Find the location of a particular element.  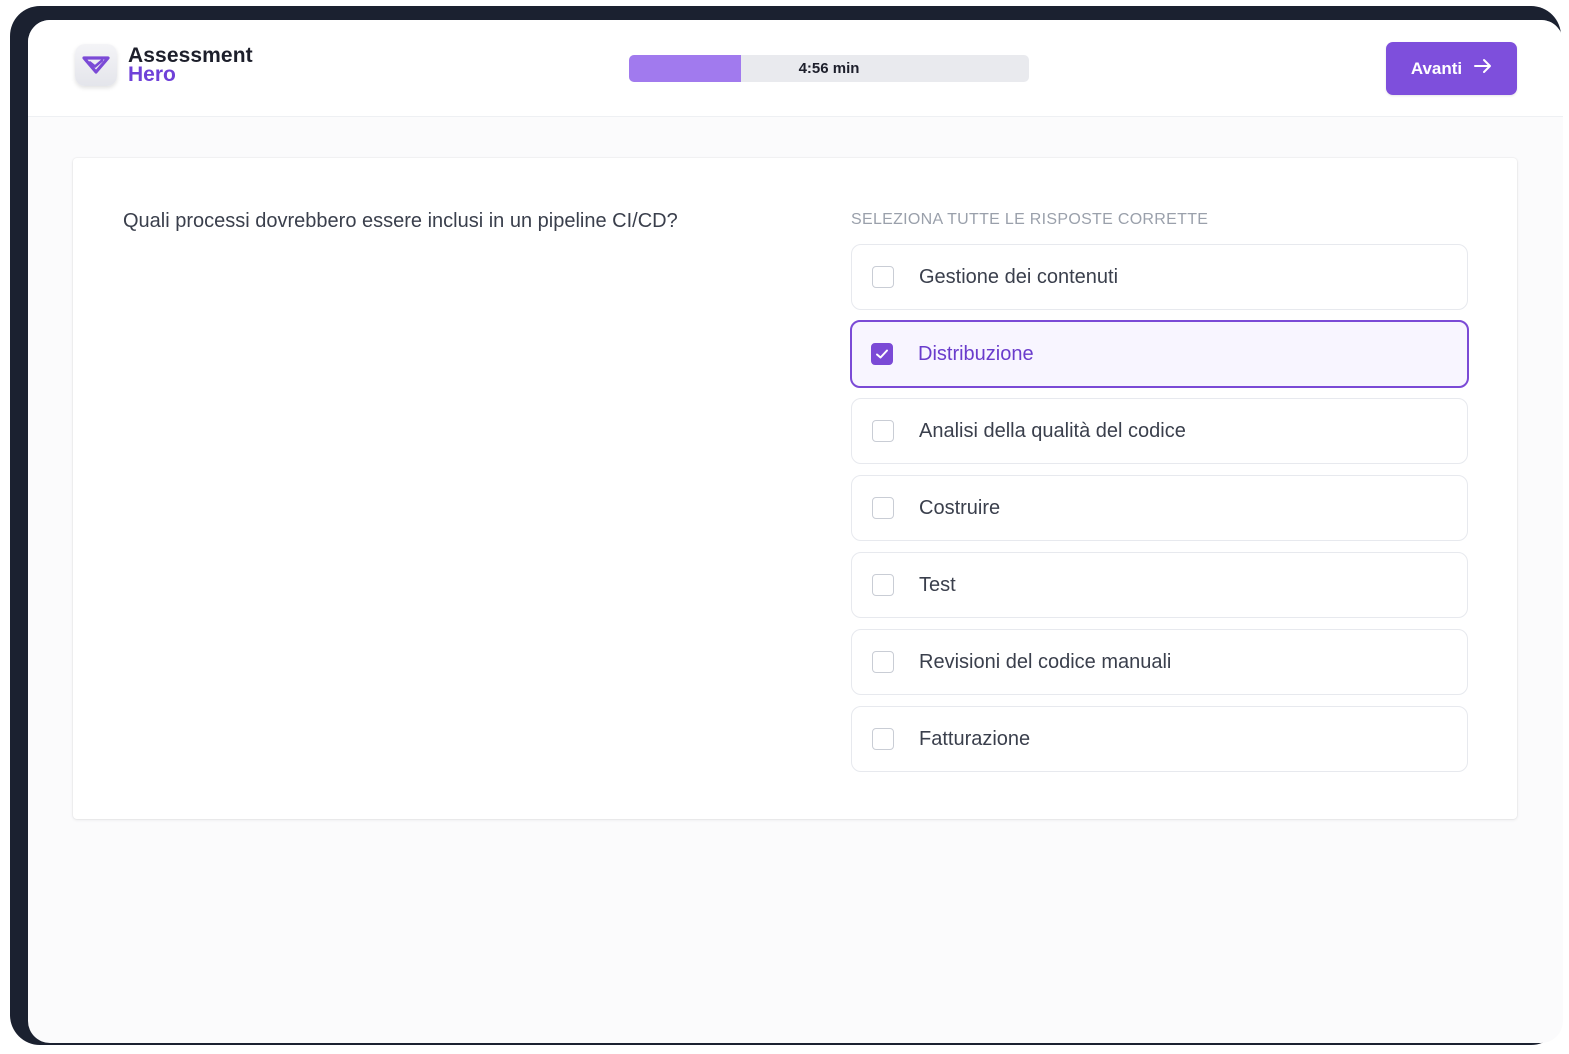

answer-option: Costruire is located at coordinates (1159, 508).